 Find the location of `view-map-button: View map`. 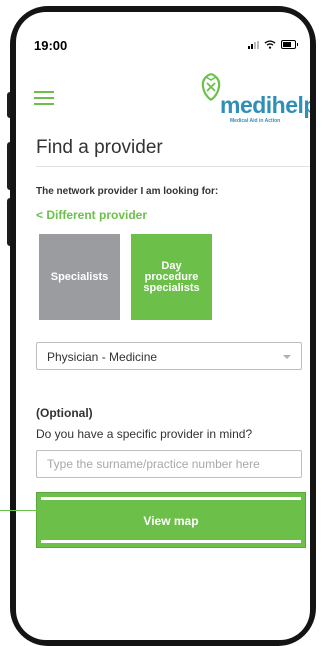

view-map-button: View map is located at coordinates (171, 520).